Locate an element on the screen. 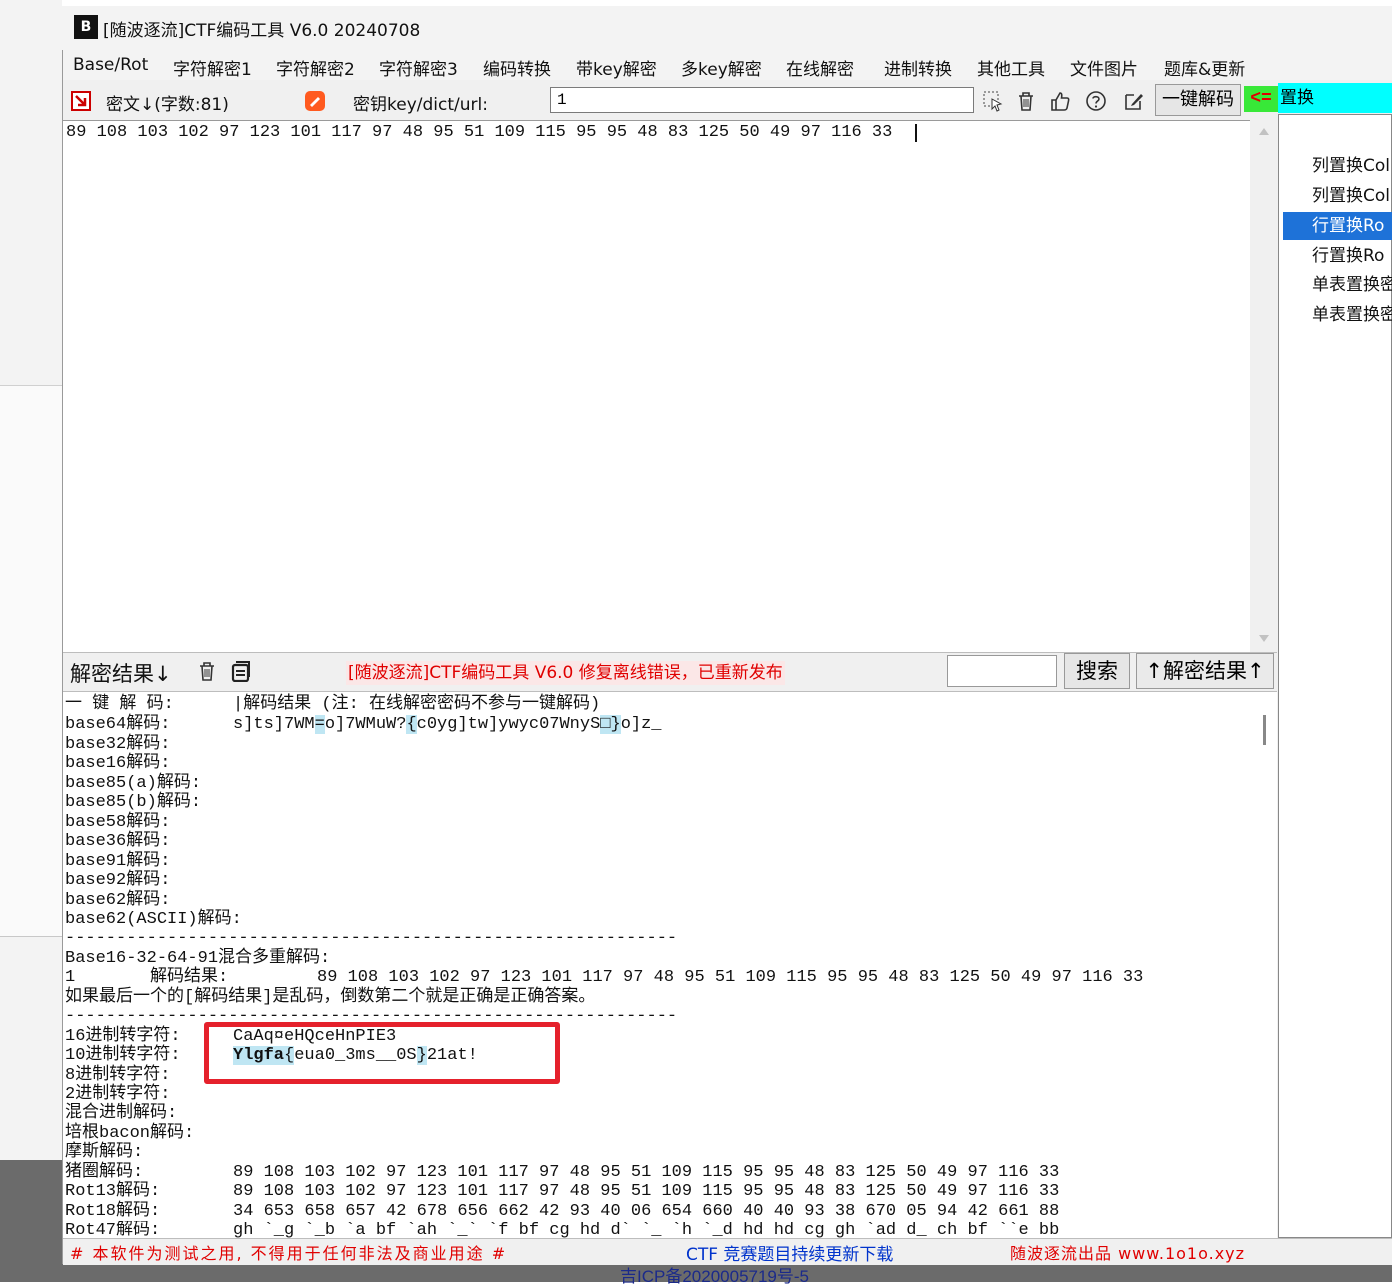  search-input is located at coordinates (1002, 671).